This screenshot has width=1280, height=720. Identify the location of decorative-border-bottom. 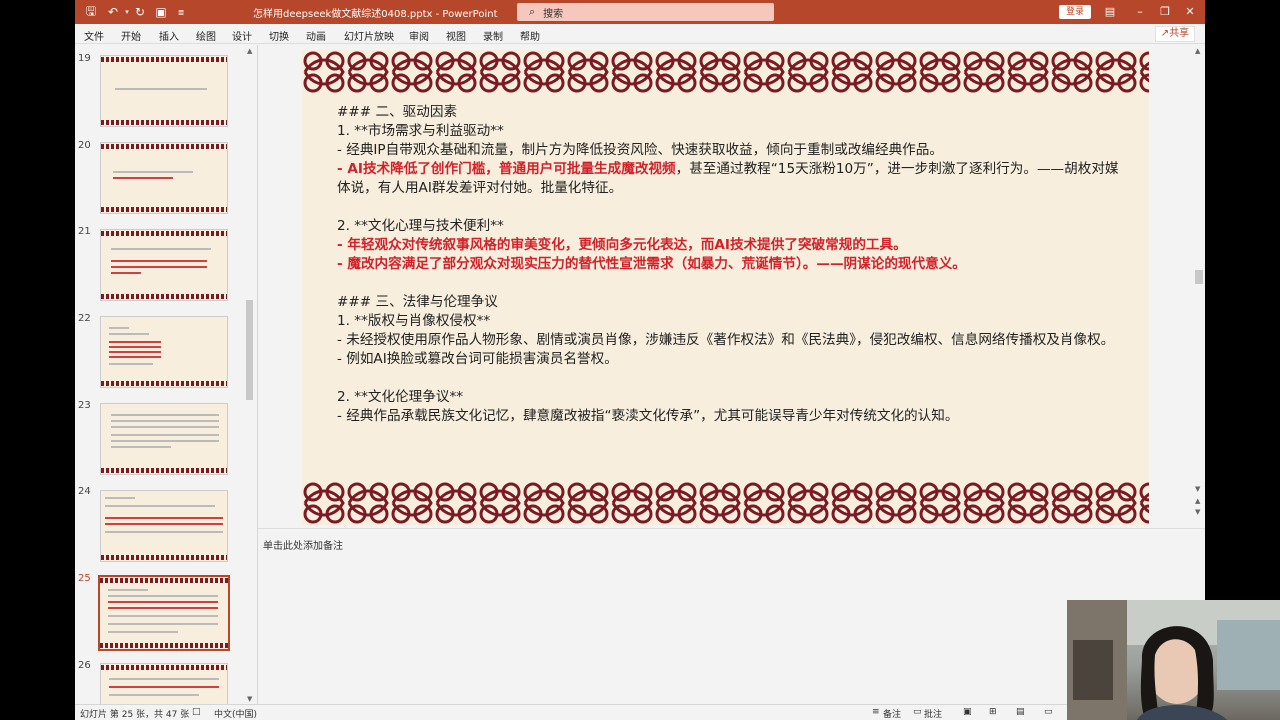
(725, 503).